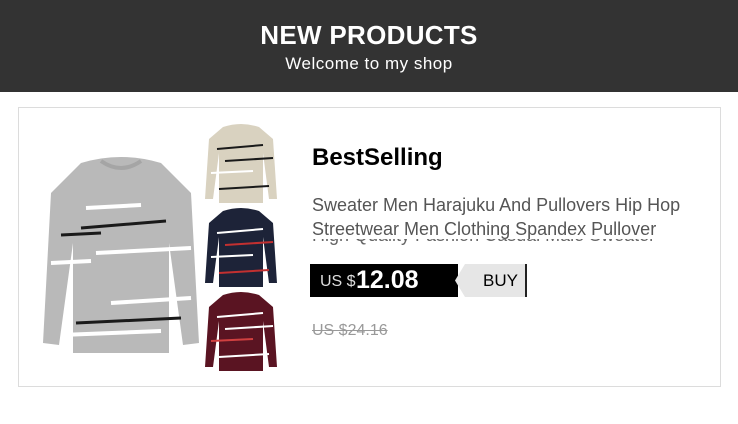 The image size is (738, 424). What do you see at coordinates (369, 35) in the screenshot?
I see `banner-title: NEW PRODUCTS` at bounding box center [369, 35].